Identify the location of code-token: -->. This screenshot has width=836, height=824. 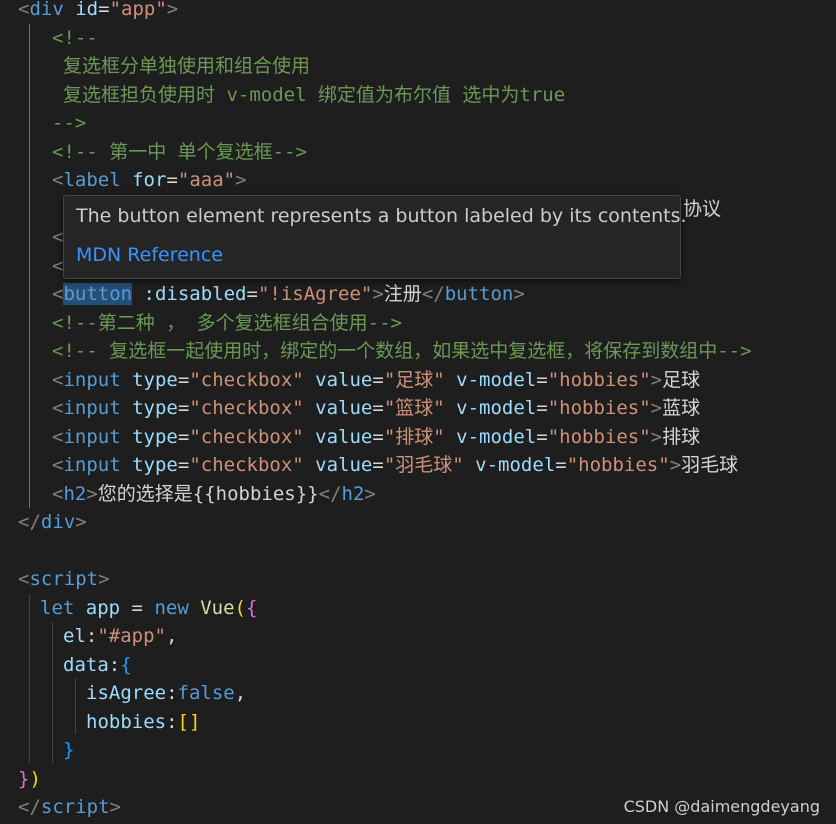
(69, 123).